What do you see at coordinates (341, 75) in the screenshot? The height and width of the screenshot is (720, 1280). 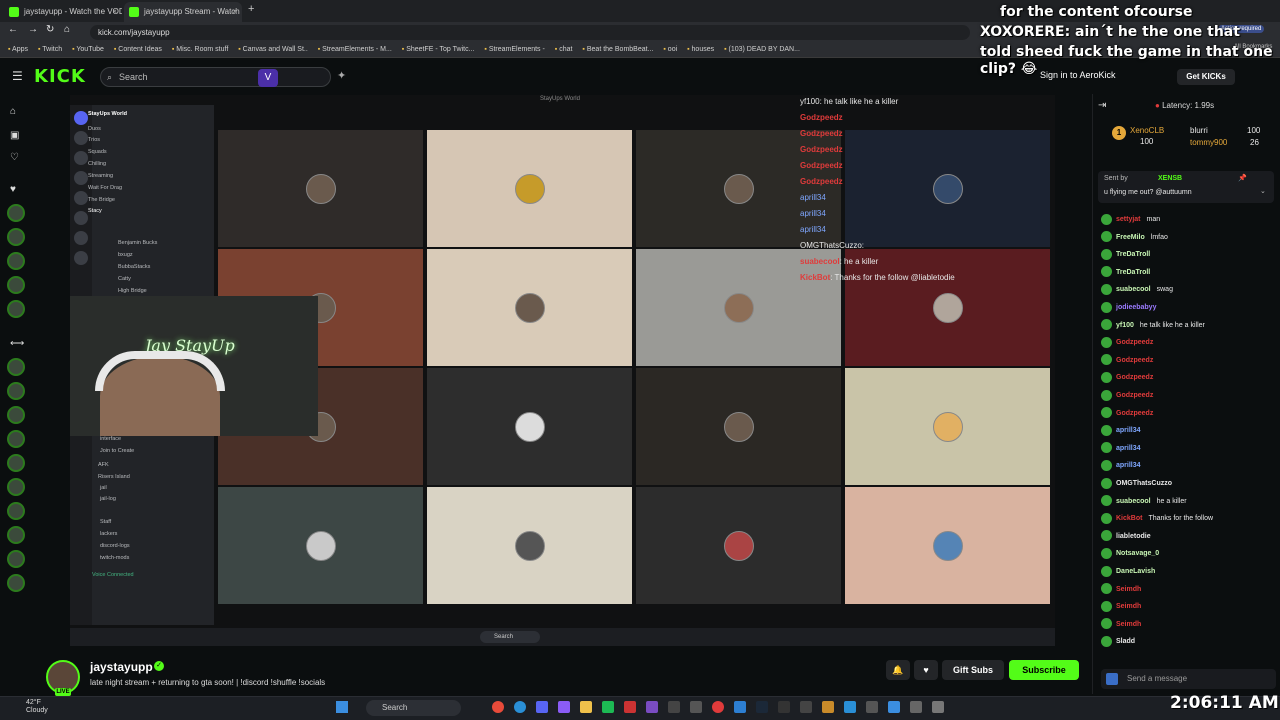 I see `sparkle-icon: ✦` at bounding box center [341, 75].